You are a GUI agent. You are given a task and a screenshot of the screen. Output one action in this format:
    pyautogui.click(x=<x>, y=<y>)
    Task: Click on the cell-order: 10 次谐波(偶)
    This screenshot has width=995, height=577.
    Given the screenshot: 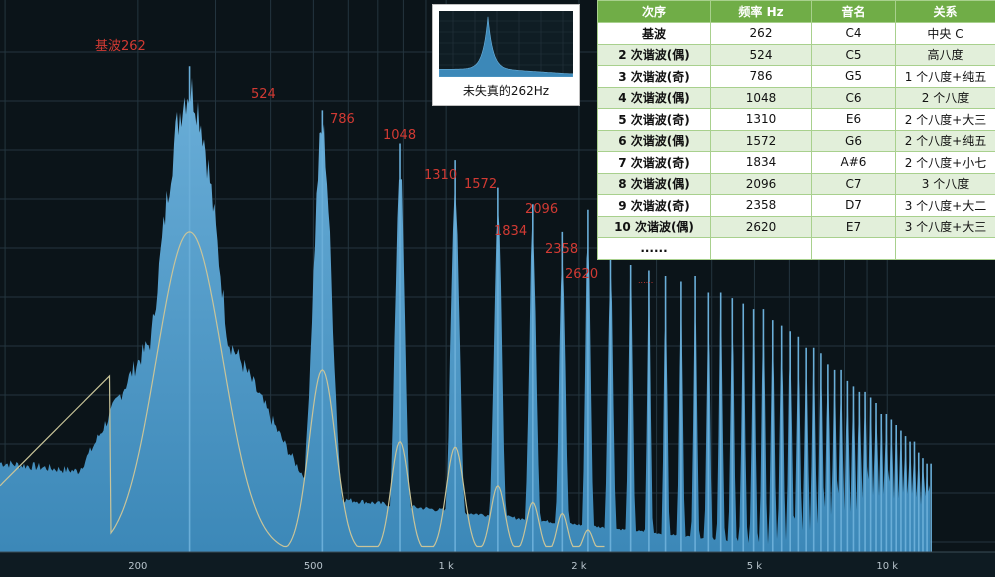 What is the action you would take?
    pyautogui.click(x=654, y=226)
    